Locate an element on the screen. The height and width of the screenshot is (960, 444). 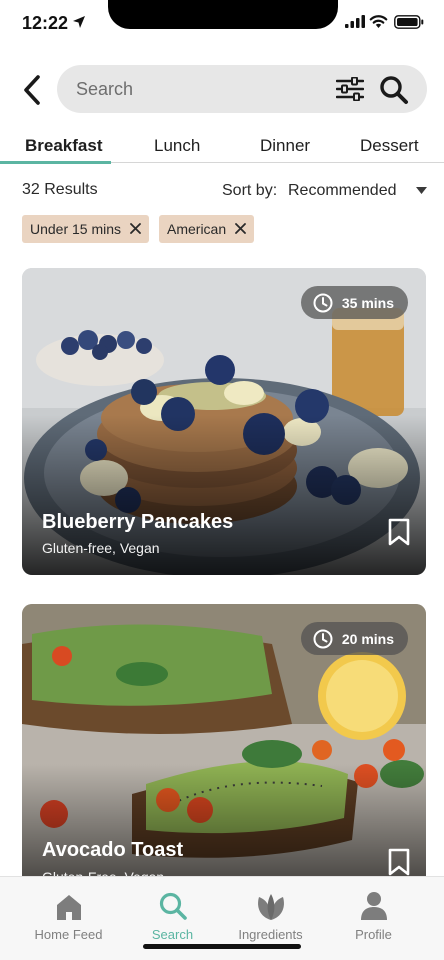
filter-chip-under-15-mins: Under 15 mins is located at coordinates (86, 229).